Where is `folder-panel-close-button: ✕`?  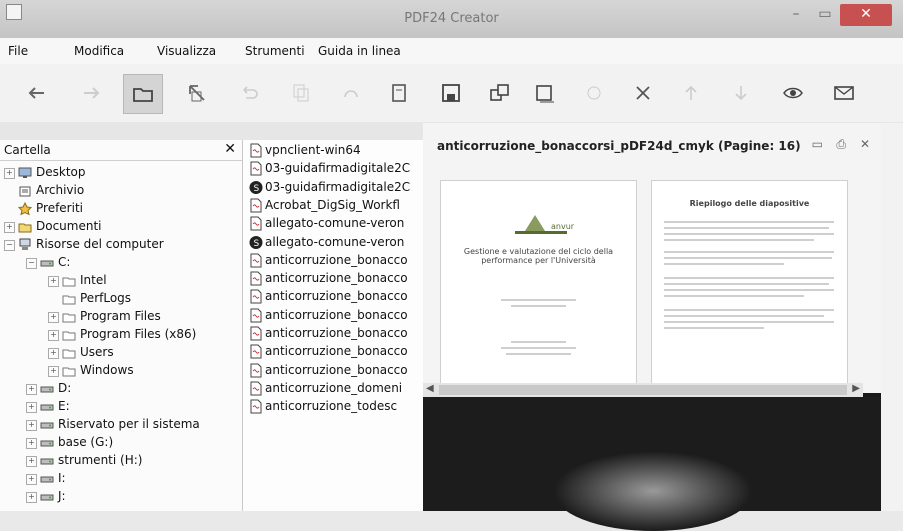
folder-panel-close-button: ✕ is located at coordinates (230, 149).